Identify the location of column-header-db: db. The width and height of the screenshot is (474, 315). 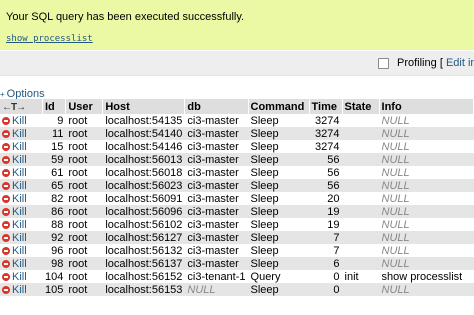
(216, 106).